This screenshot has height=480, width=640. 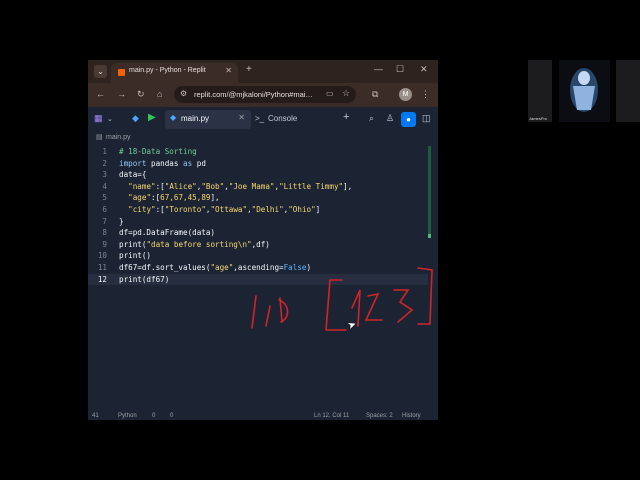 I want to click on thumbnail-label: JamesPro, so click(x=538, y=118).